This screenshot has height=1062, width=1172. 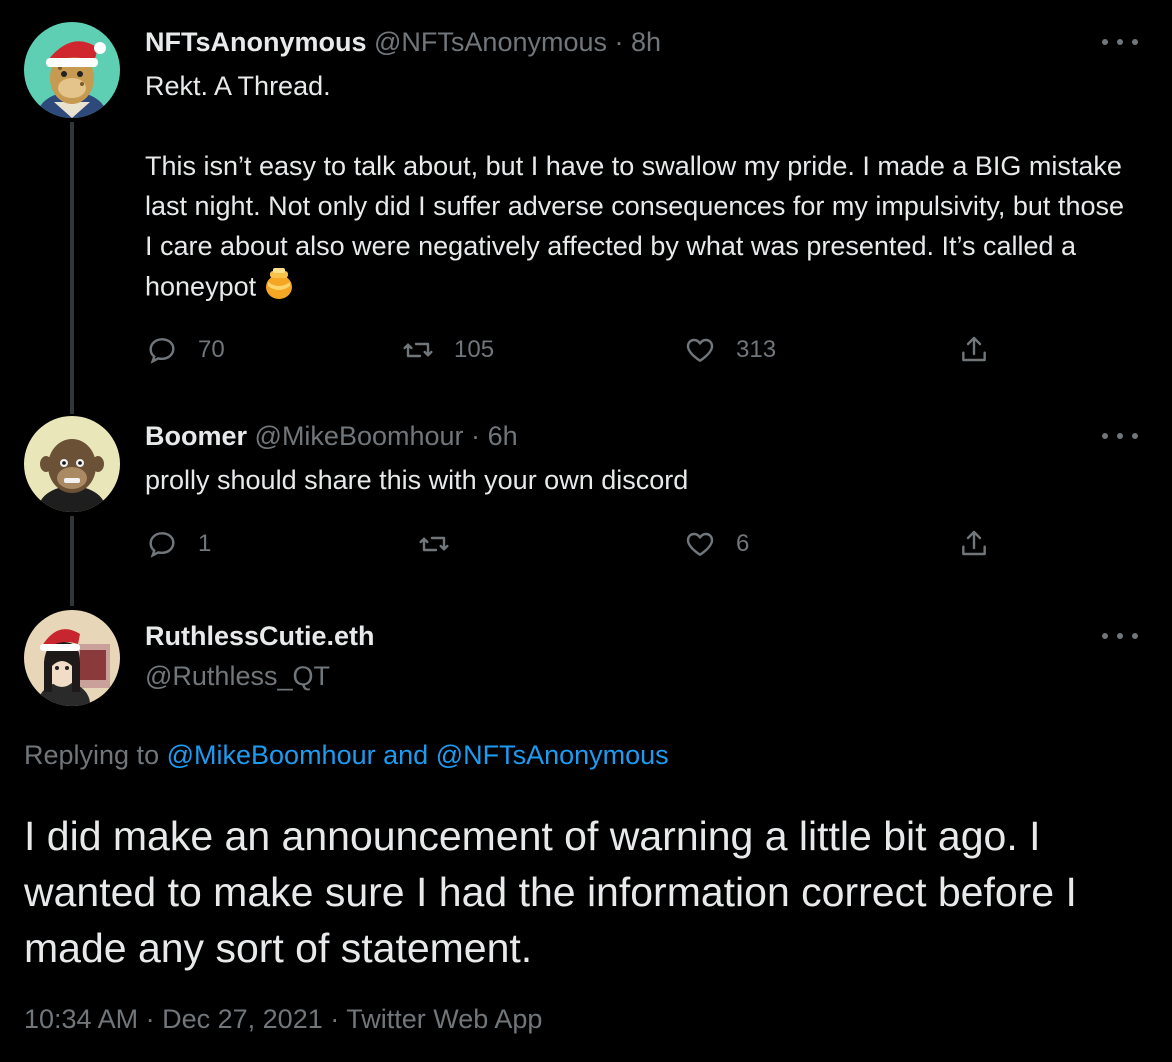 I want to click on bored-ape-hoodie-avatar, so click(x=72, y=464).